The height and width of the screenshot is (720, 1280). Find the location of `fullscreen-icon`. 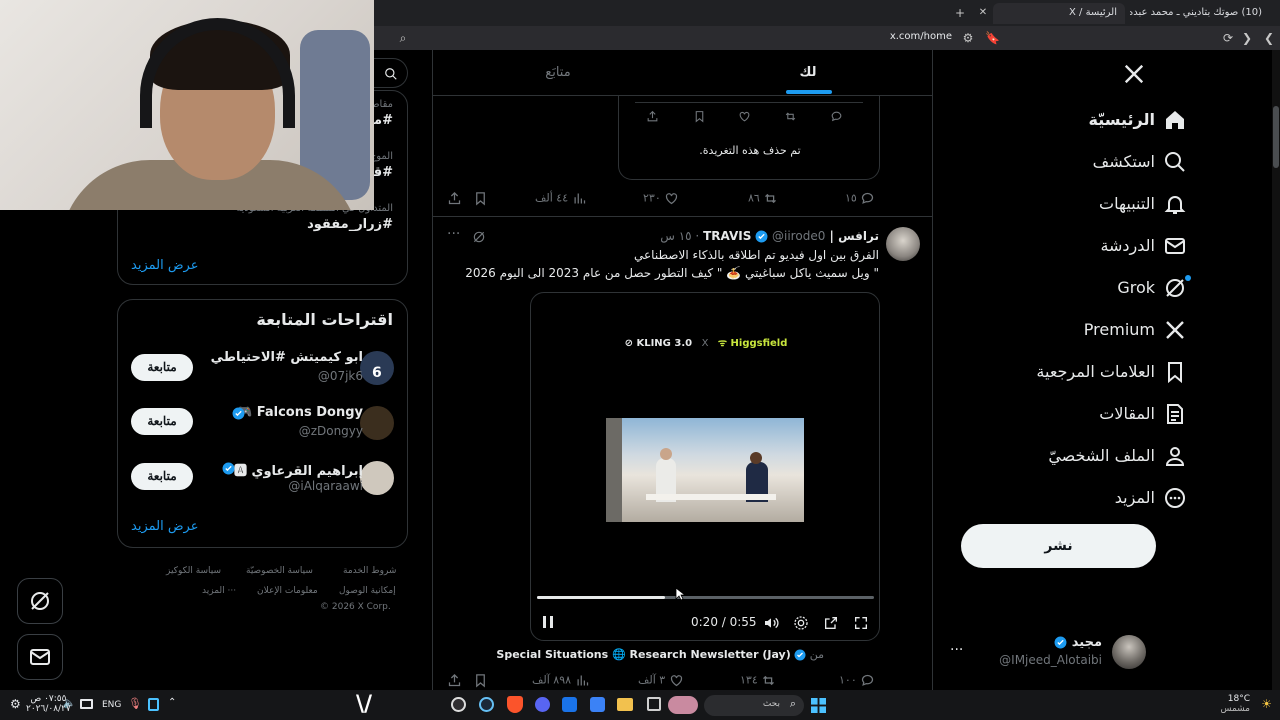

fullscreen-icon is located at coordinates (861, 623).